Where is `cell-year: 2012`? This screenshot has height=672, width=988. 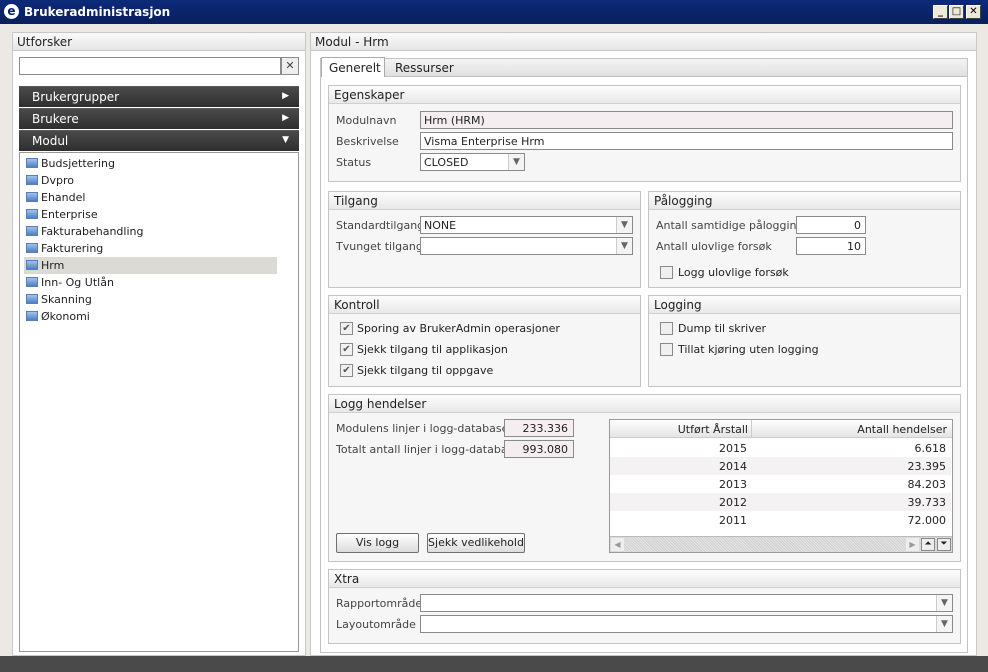 cell-year: 2012 is located at coordinates (733, 502).